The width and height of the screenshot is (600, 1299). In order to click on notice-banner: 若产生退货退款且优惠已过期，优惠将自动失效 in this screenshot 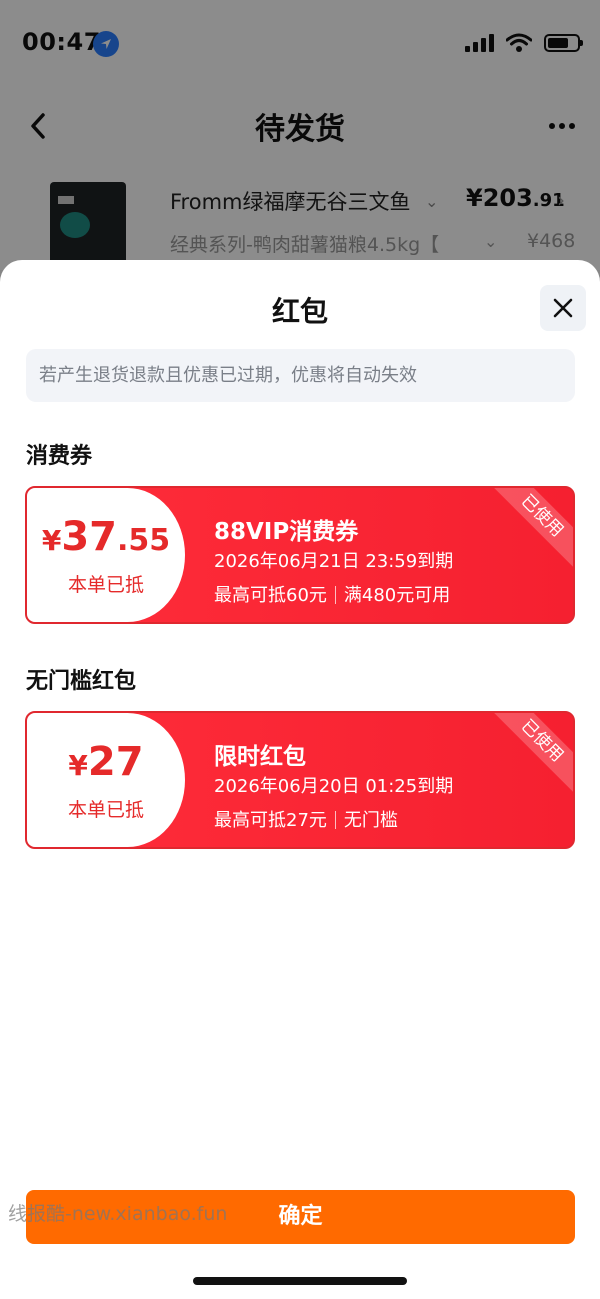, I will do `click(300, 375)`.